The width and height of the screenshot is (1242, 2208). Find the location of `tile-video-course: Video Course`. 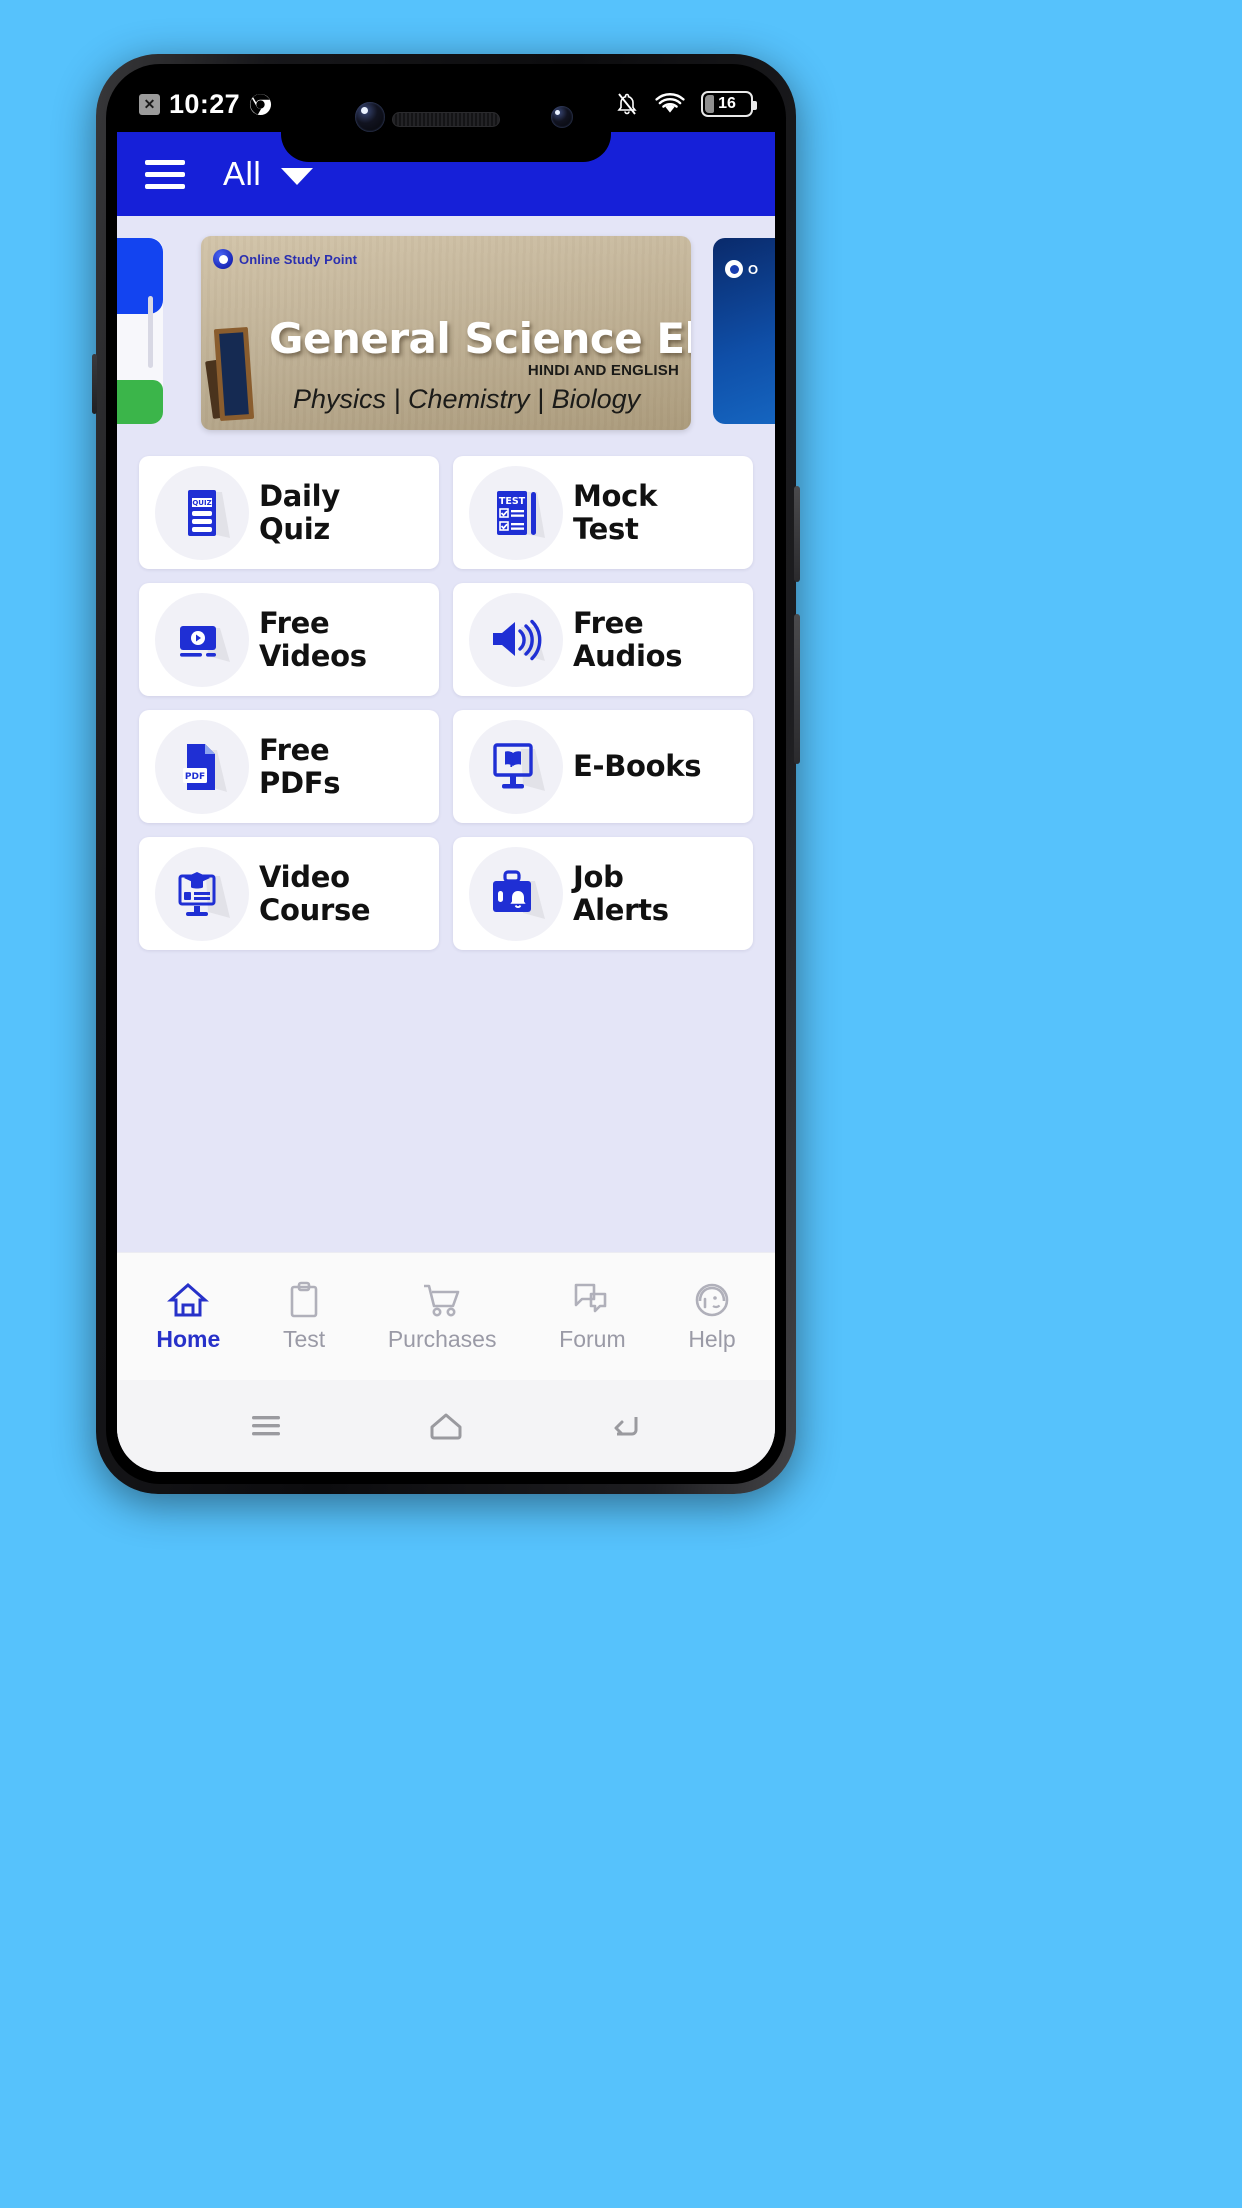

tile-video-course: Video Course is located at coordinates (289, 893).